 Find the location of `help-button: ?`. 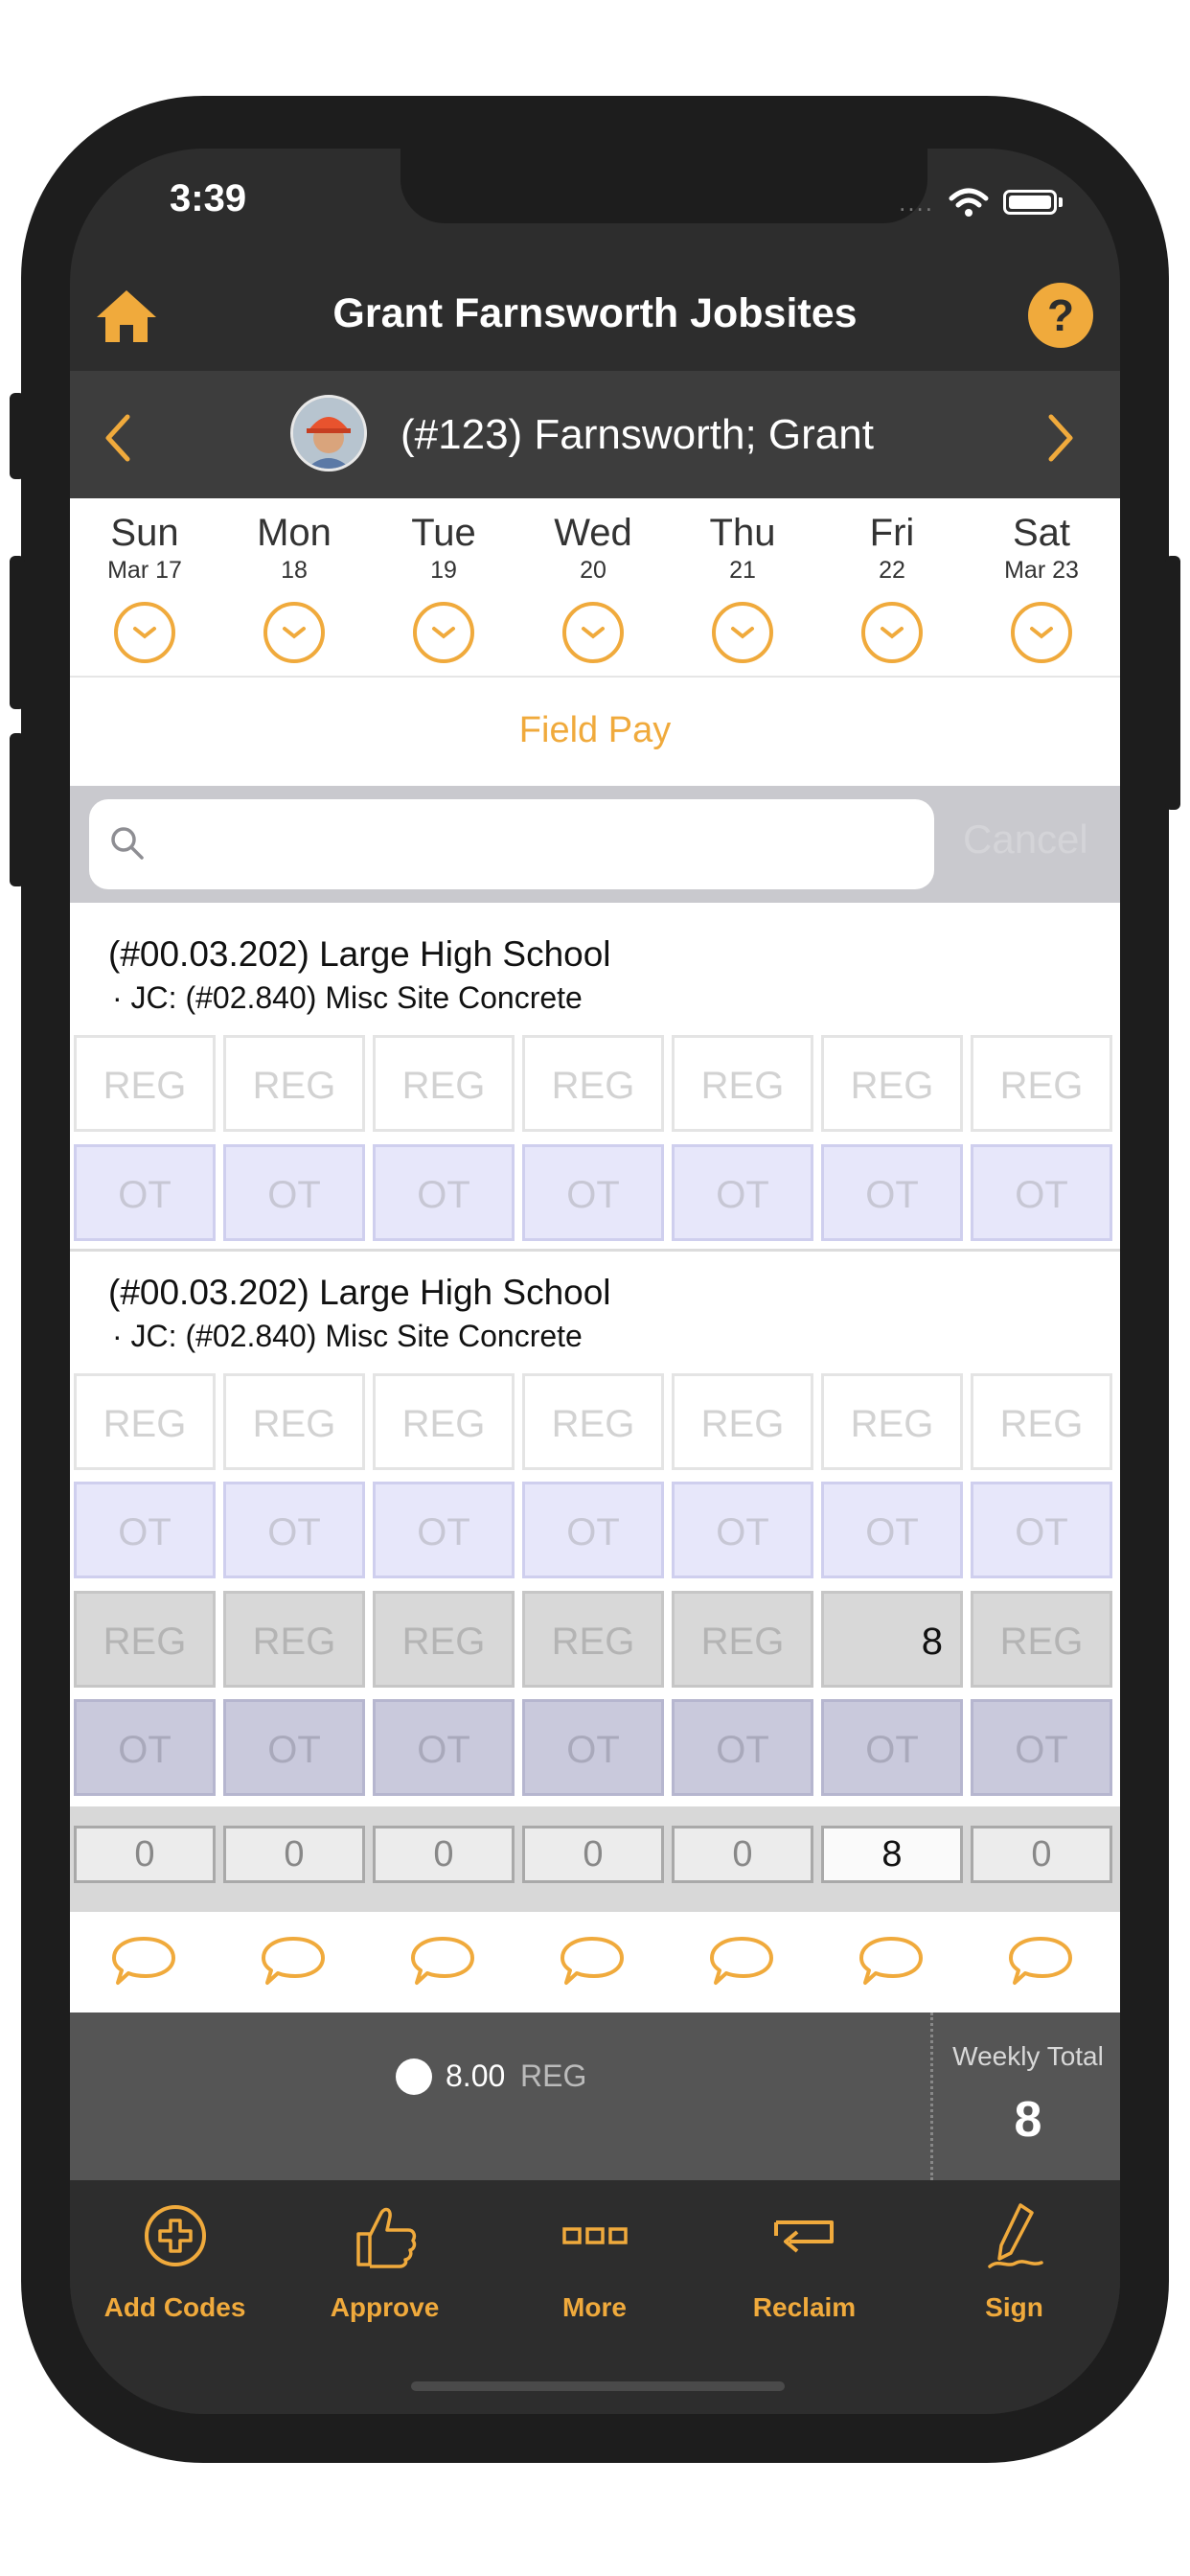

help-button: ? is located at coordinates (1061, 315).